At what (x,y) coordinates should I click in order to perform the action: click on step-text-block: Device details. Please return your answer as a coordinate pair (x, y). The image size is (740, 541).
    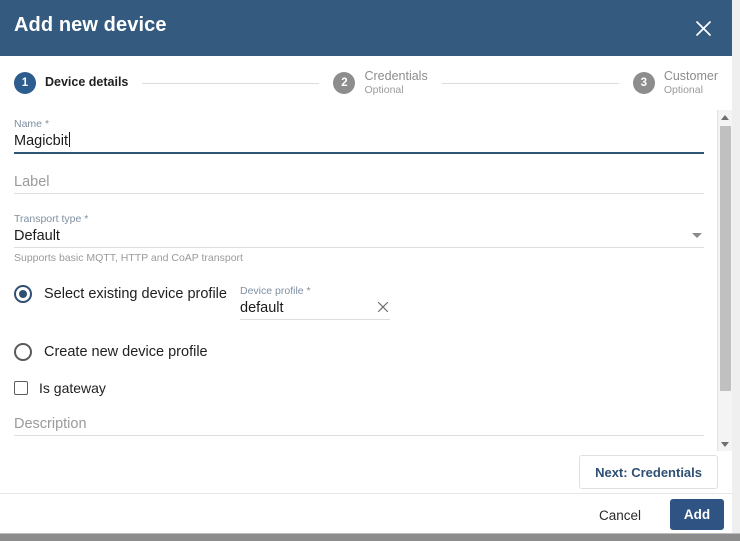
    Looking at the image, I should click on (87, 82).